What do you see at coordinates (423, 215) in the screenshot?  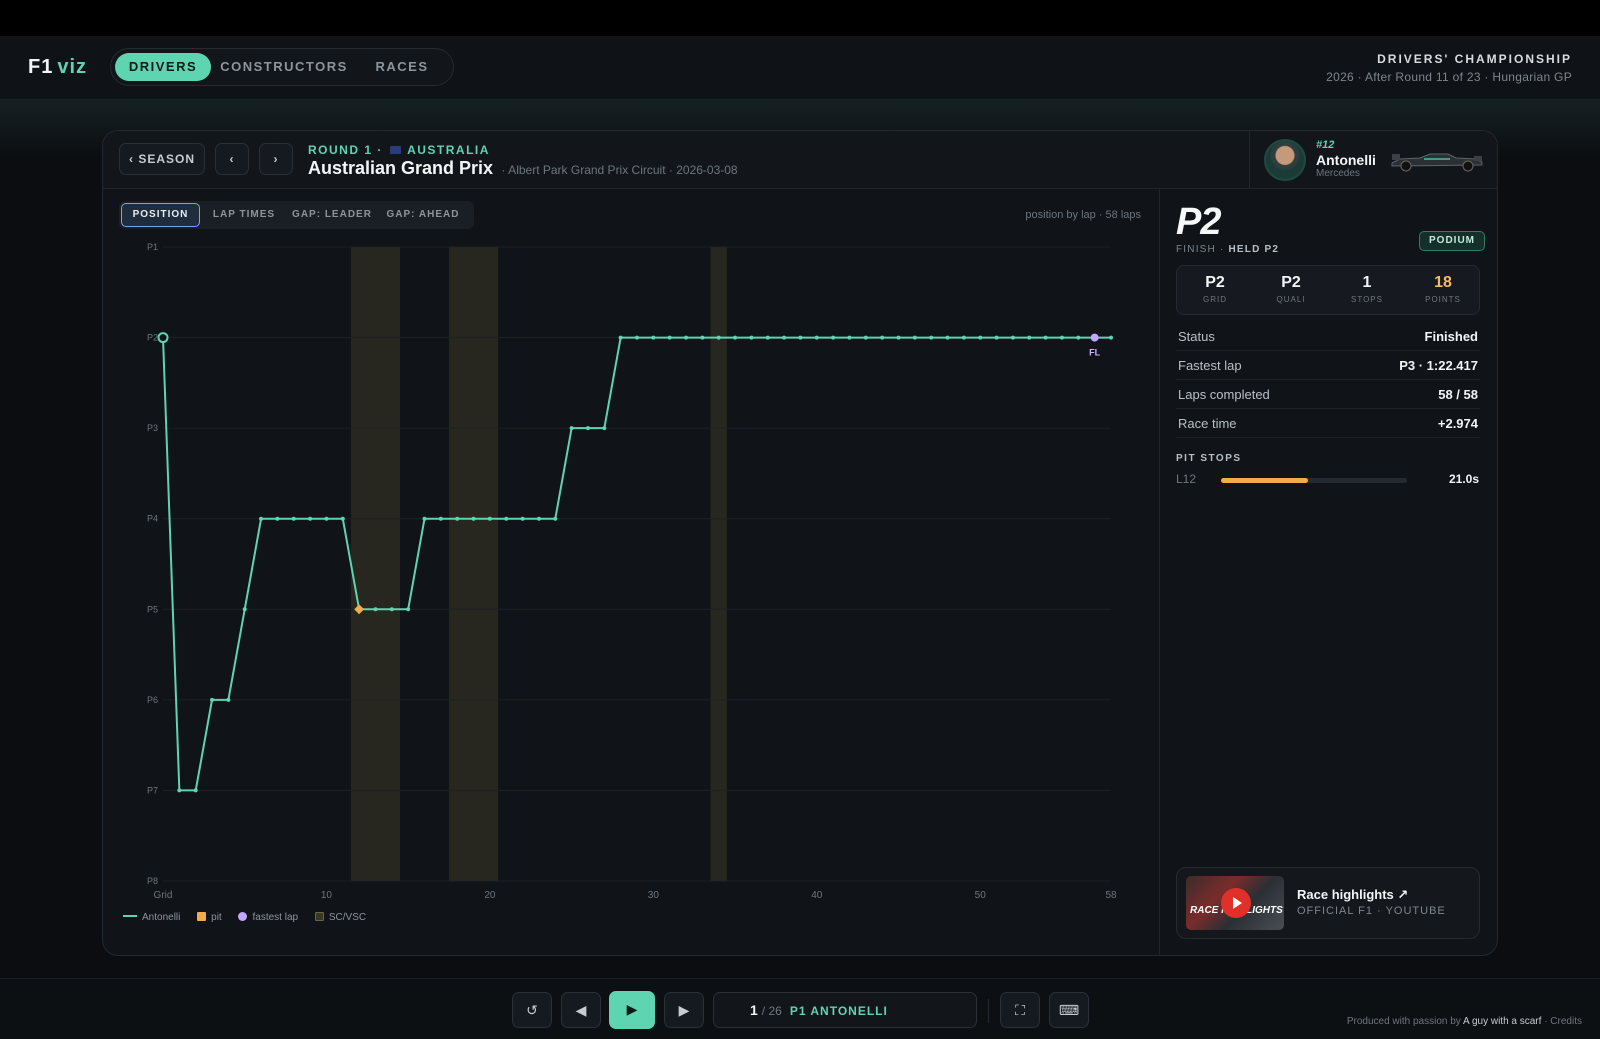 I see `tab-gap-ahead: GAP: AHEAD` at bounding box center [423, 215].